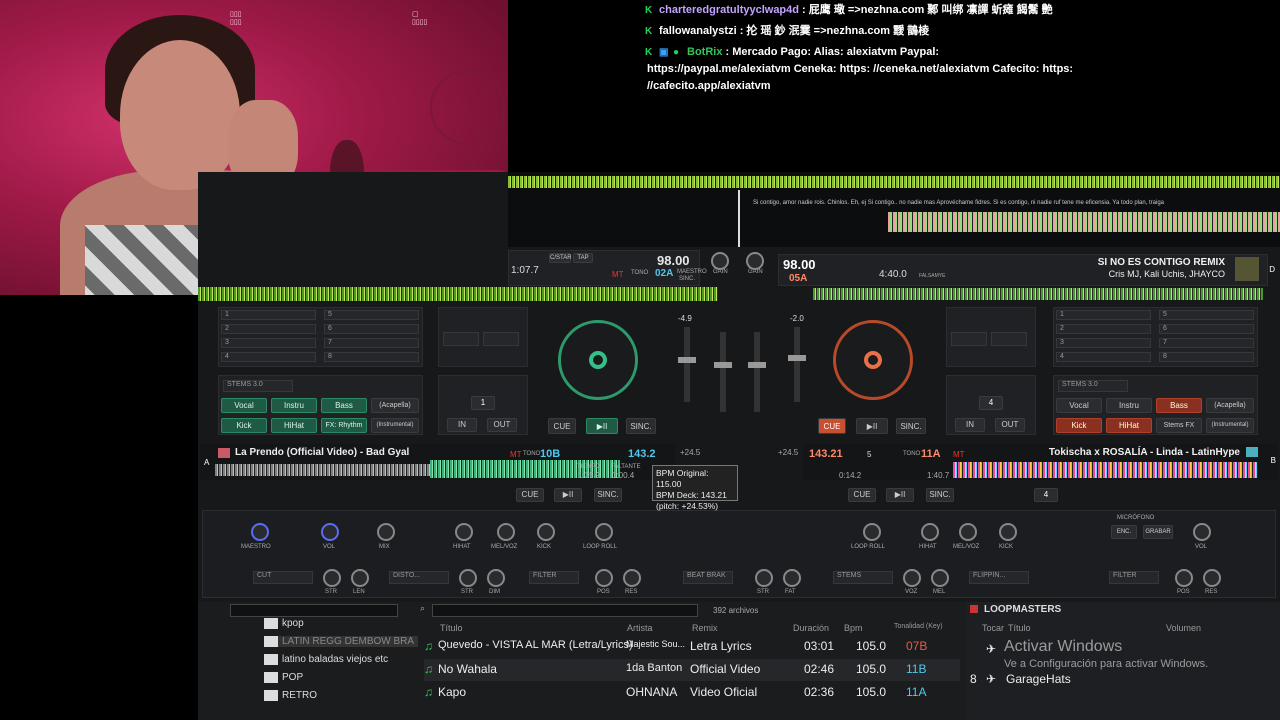  I want to click on sample-play-icon: ✈, so click(991, 679).